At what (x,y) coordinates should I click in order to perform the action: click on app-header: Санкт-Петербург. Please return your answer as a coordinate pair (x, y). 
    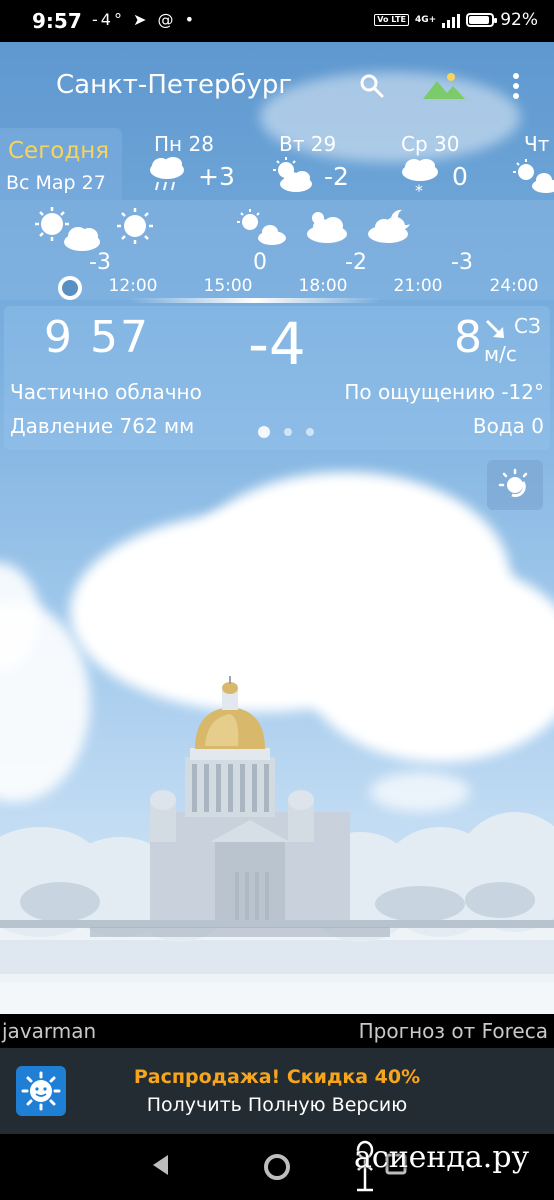
    Looking at the image, I should click on (277, 85).